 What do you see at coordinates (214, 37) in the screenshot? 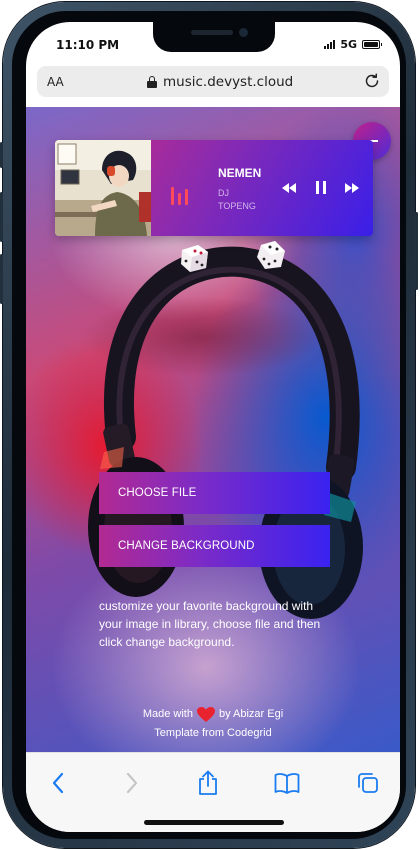
I see `notch` at bounding box center [214, 37].